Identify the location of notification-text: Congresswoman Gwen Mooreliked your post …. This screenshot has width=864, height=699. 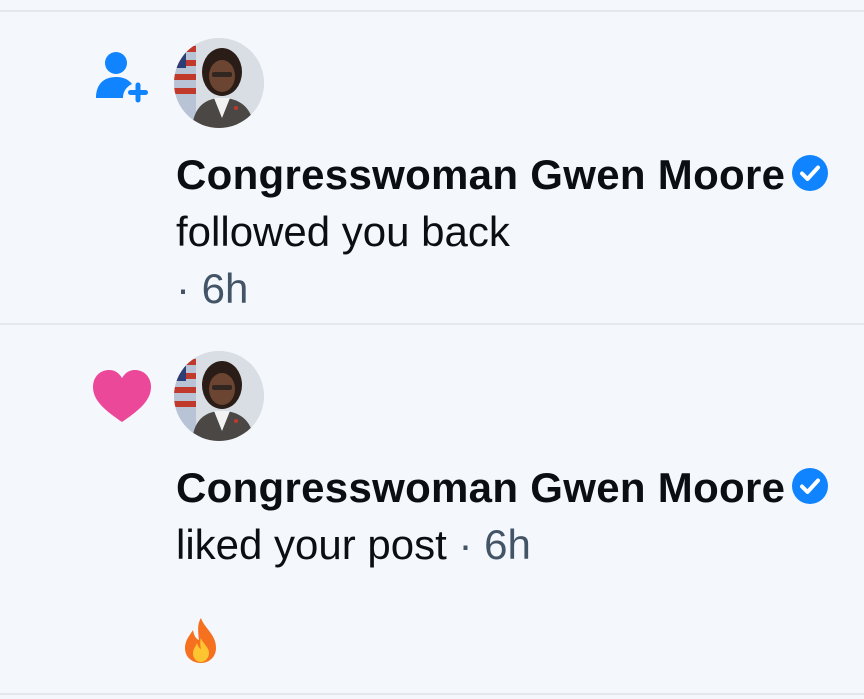
(516, 516).